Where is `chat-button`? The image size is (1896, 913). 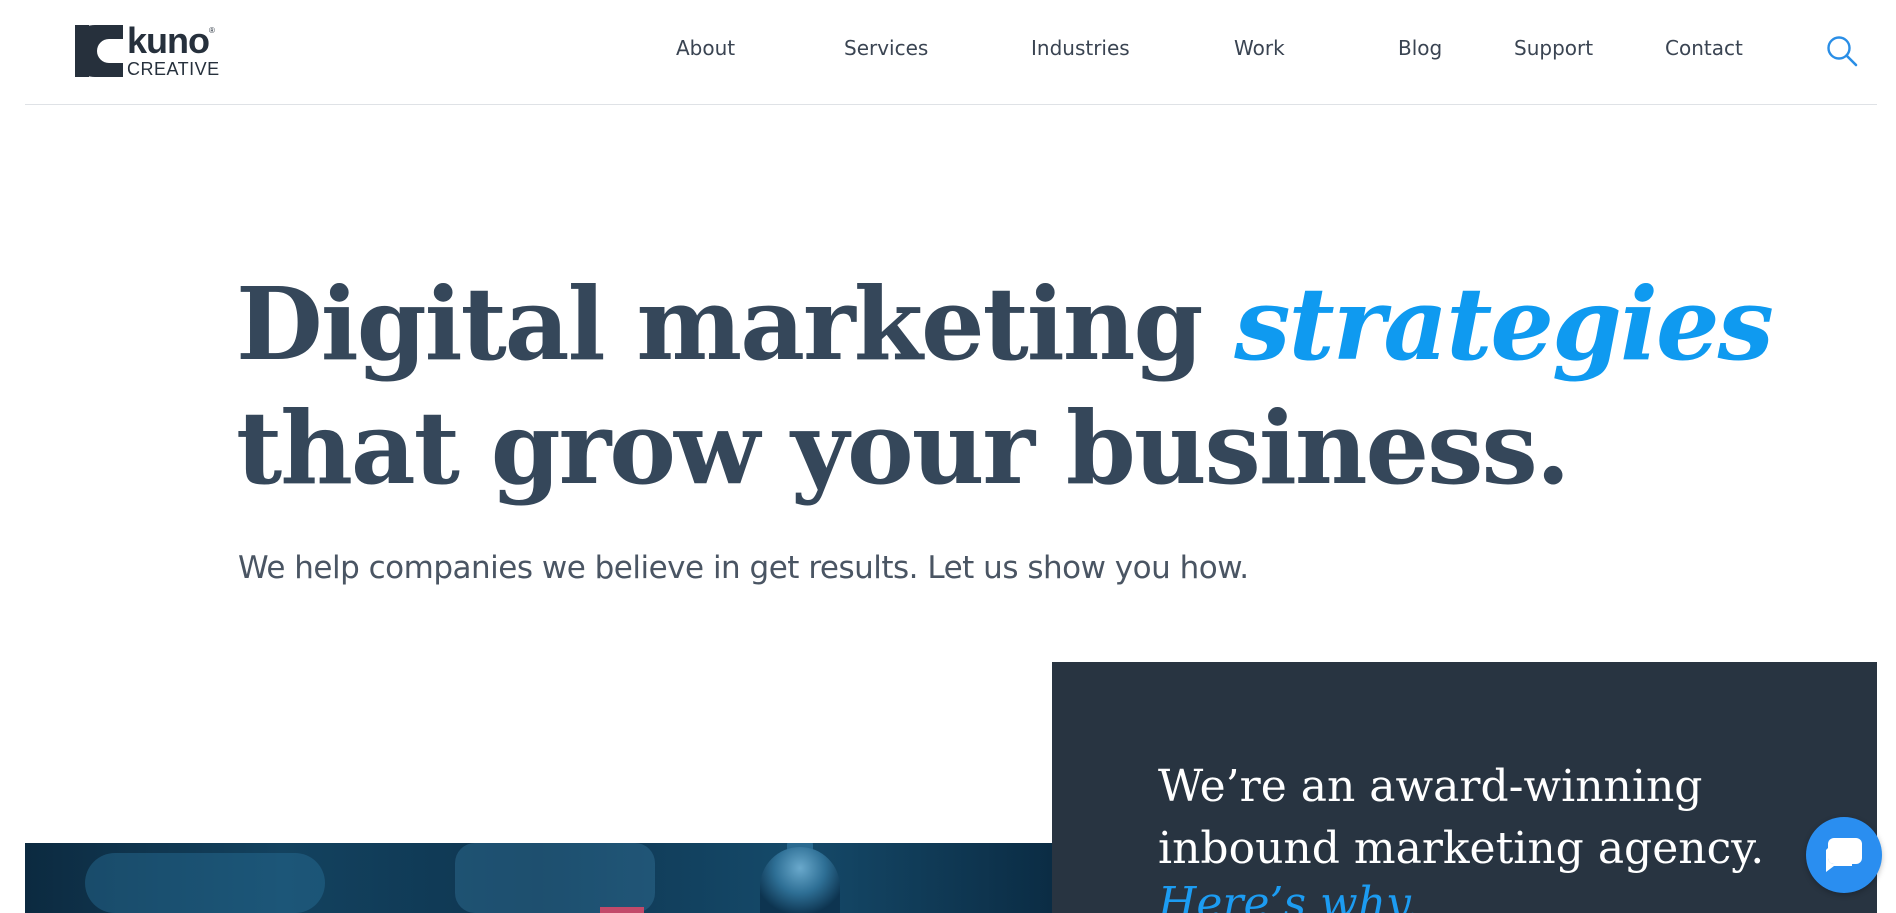 chat-button is located at coordinates (1844, 855).